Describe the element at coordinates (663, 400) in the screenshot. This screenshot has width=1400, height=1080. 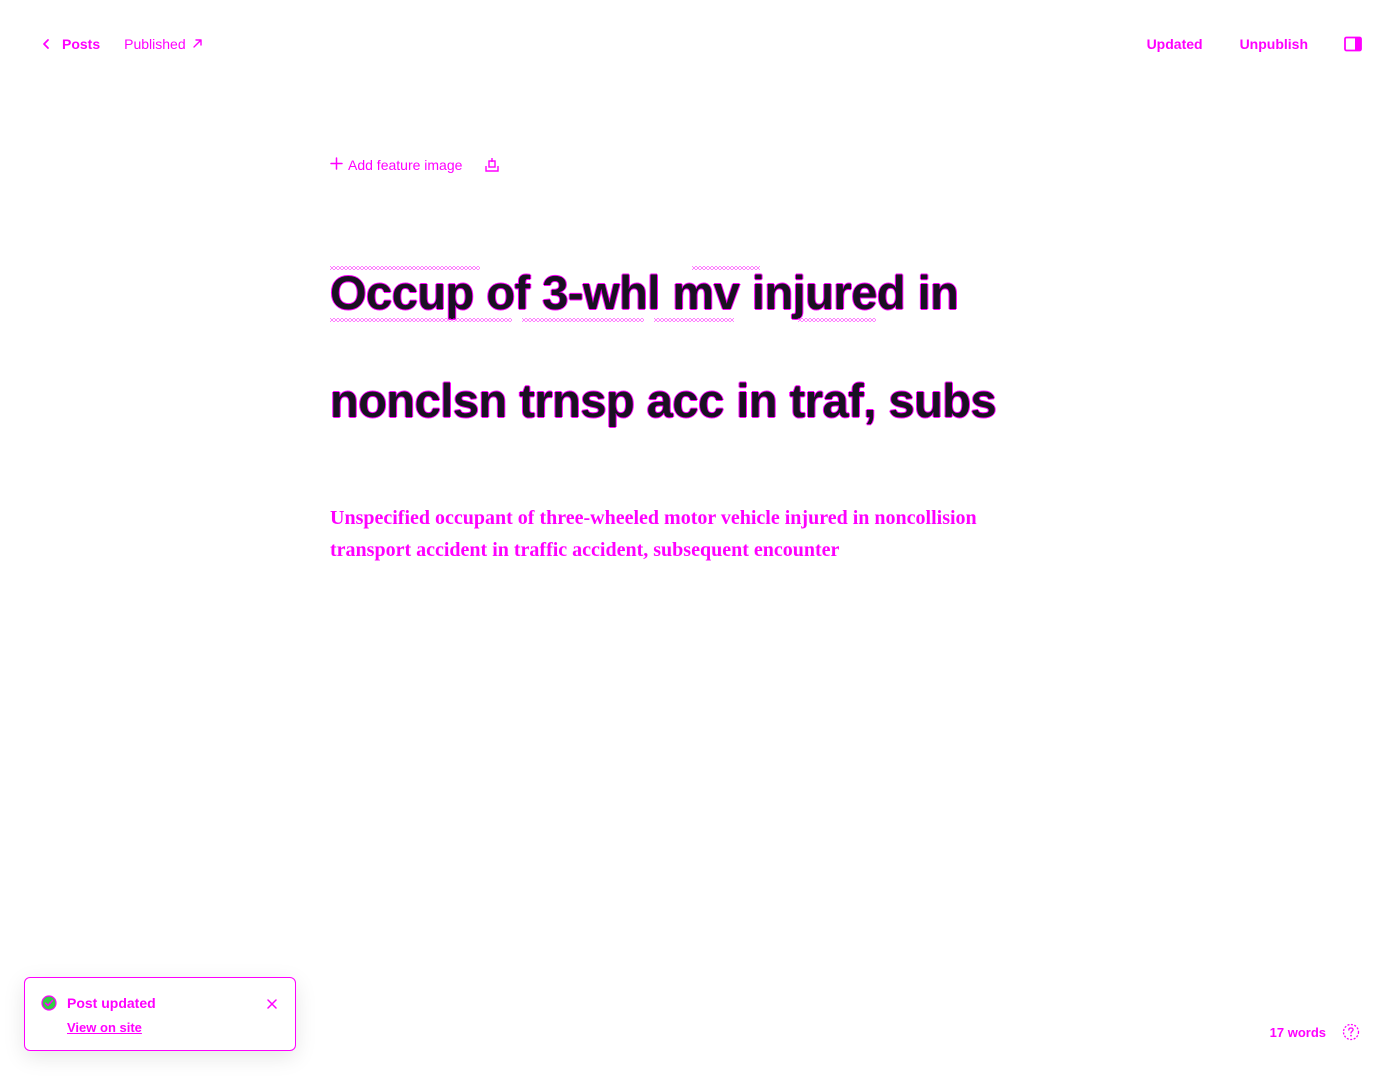
I see `post-title-line-2: nonclsn trnsp acc in traf, subs` at that location.